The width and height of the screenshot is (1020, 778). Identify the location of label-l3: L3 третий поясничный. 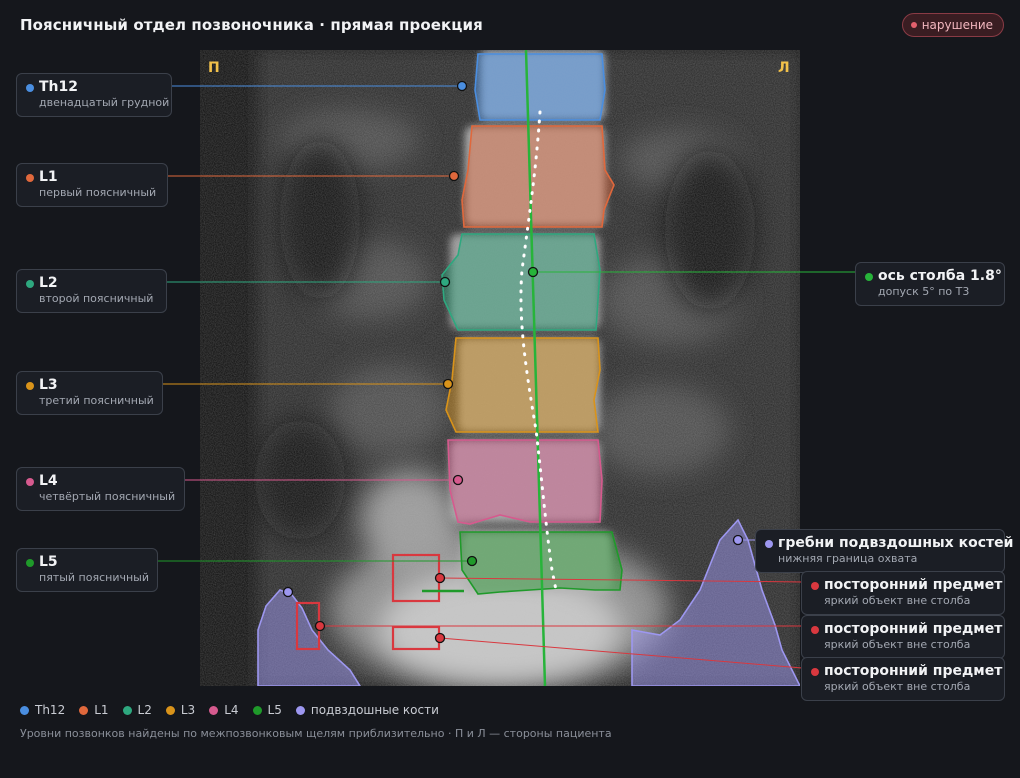
(89, 393).